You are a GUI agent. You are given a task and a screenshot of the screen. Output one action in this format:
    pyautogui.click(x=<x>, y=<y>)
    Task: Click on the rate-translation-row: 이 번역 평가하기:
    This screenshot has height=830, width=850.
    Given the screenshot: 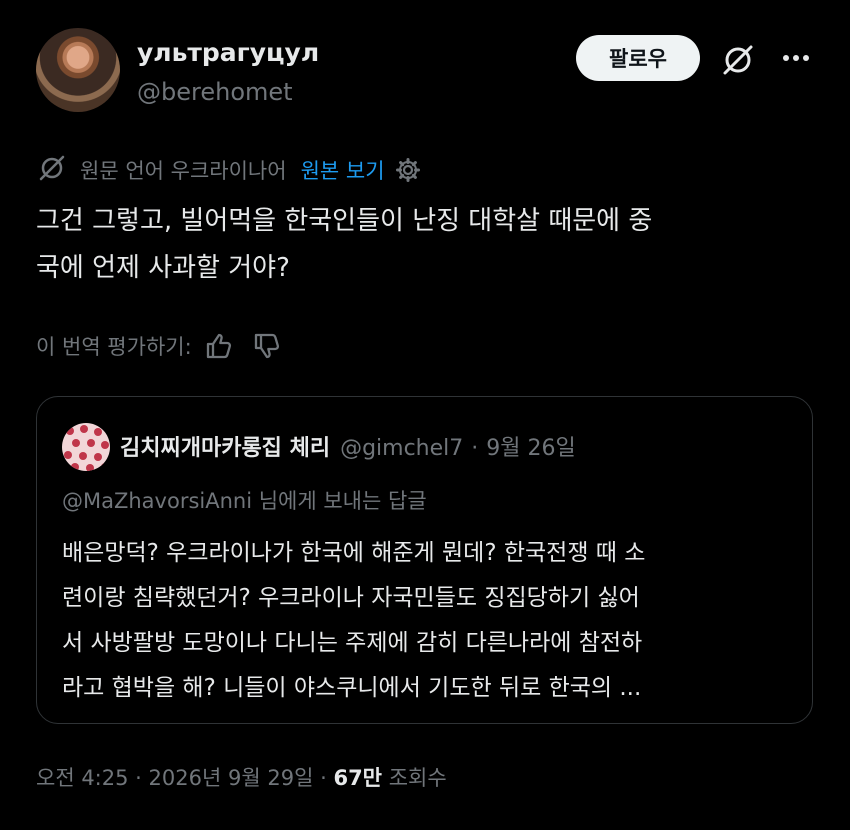 What is the action you would take?
    pyautogui.click(x=159, y=346)
    